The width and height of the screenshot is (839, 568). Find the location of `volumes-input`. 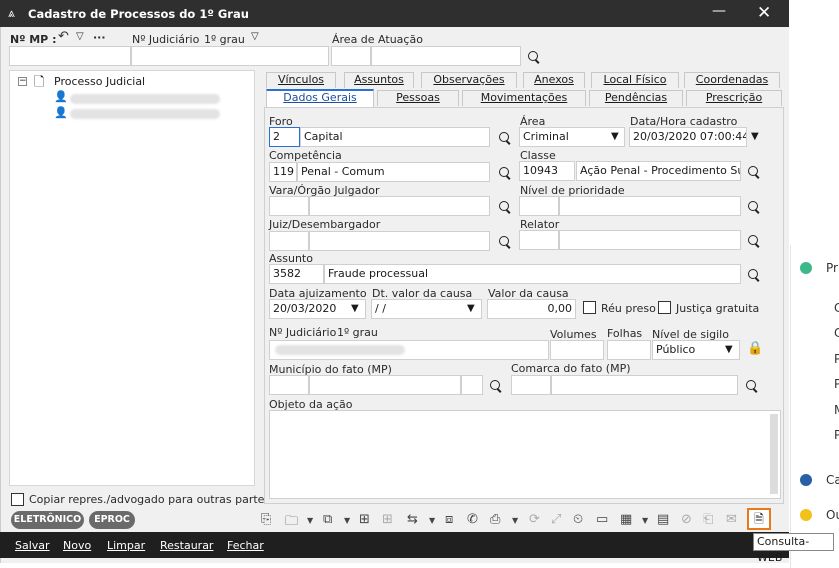

volumes-input is located at coordinates (577, 350).